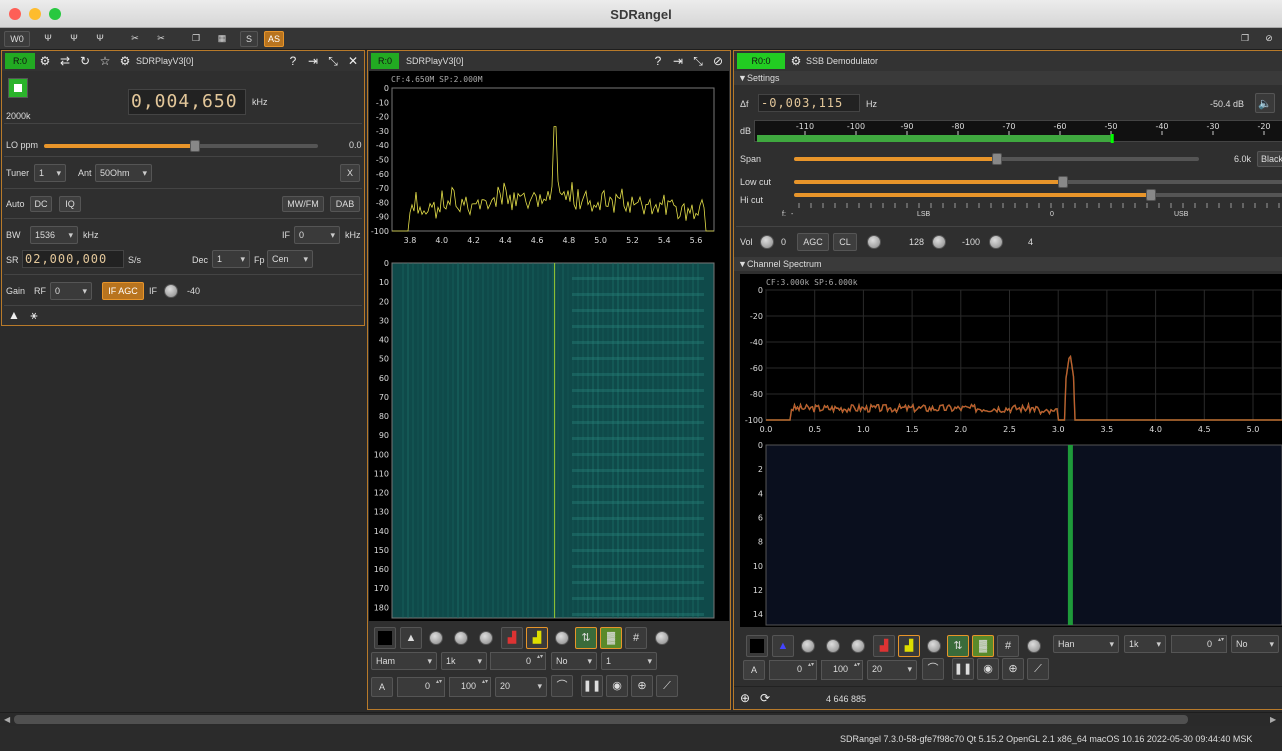  I want to click on scroll-right-icon: ▶, so click(1273, 719).